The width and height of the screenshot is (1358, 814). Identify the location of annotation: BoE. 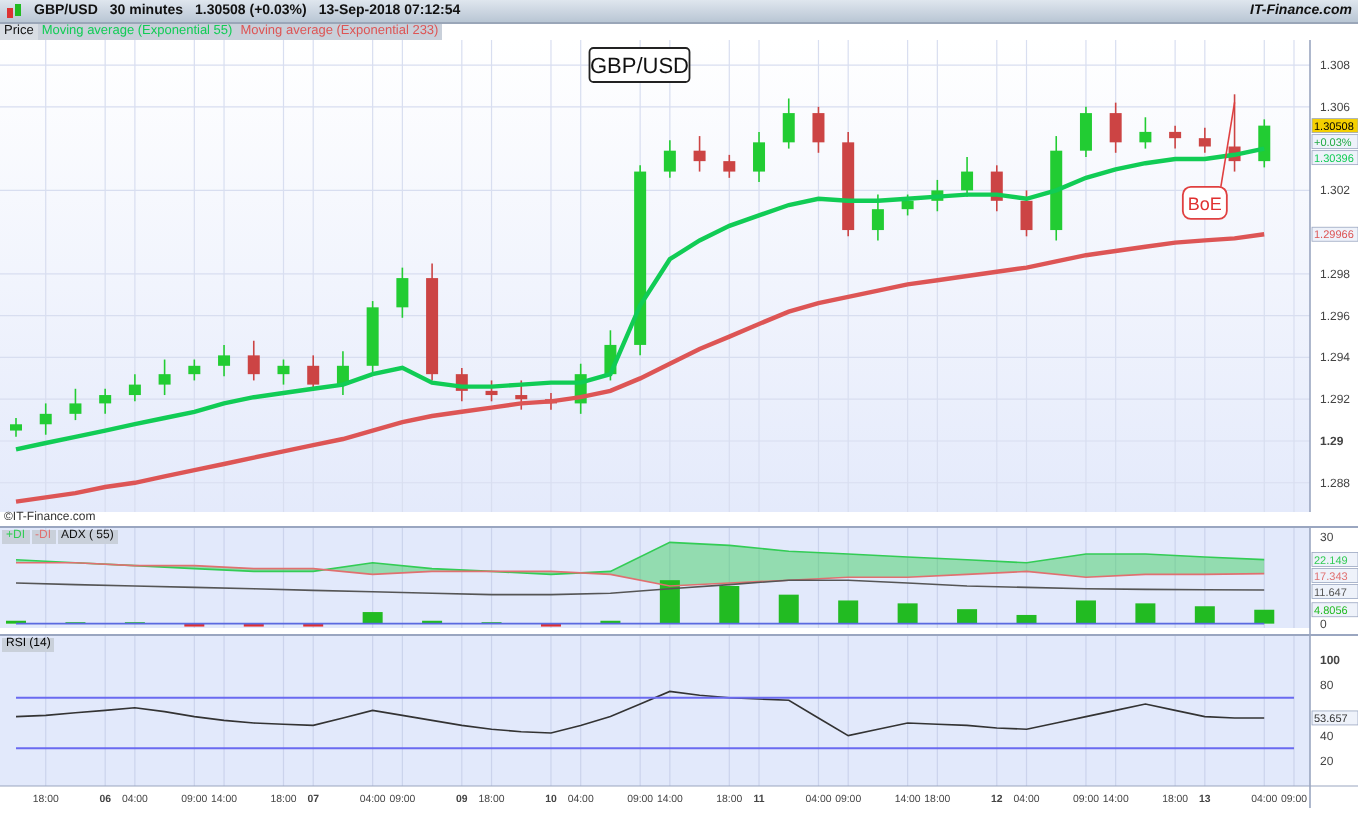
(1204, 203).